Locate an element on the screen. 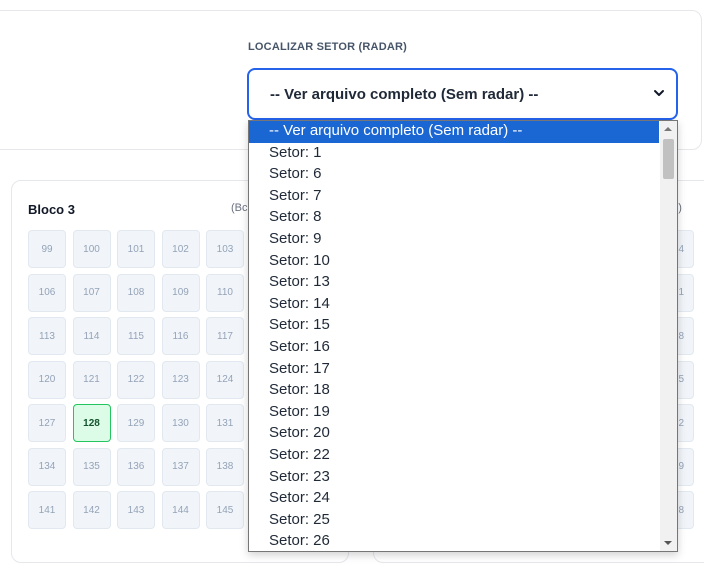 Image resolution: width=704 pixels, height=564 pixels. sector-option: Setor: 9 is located at coordinates (454, 240).